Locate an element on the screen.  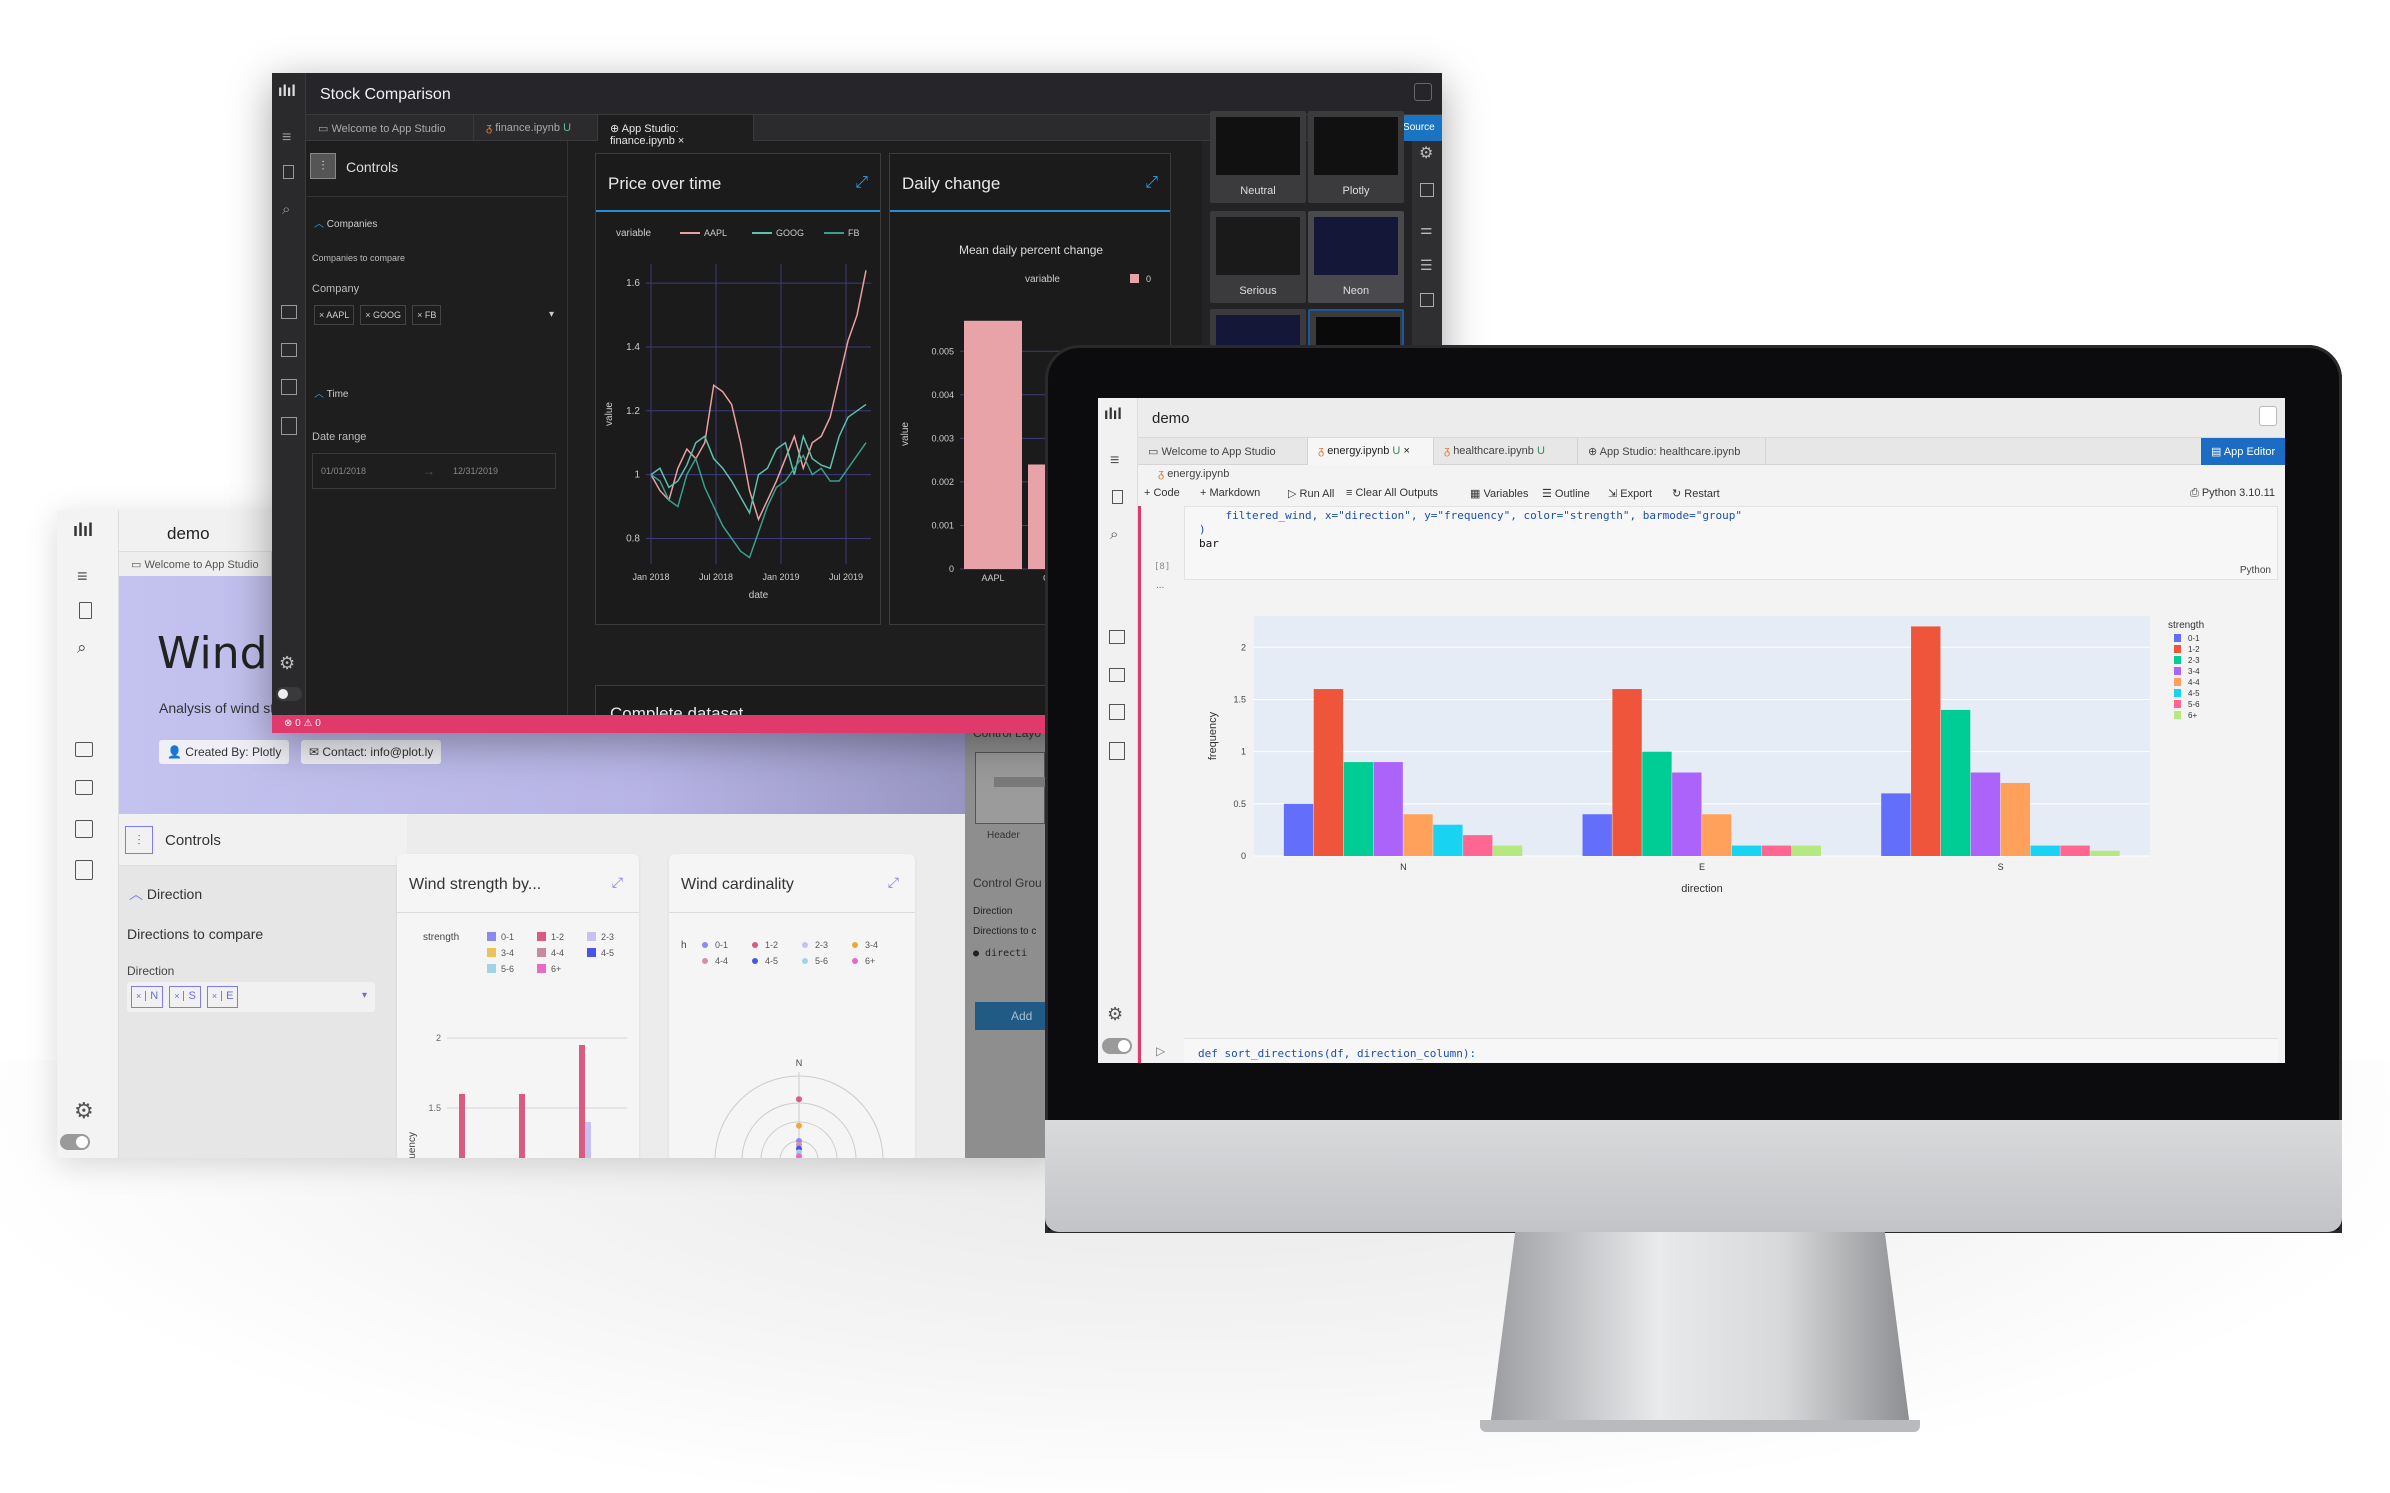
chip-n: × N is located at coordinates (147, 997).